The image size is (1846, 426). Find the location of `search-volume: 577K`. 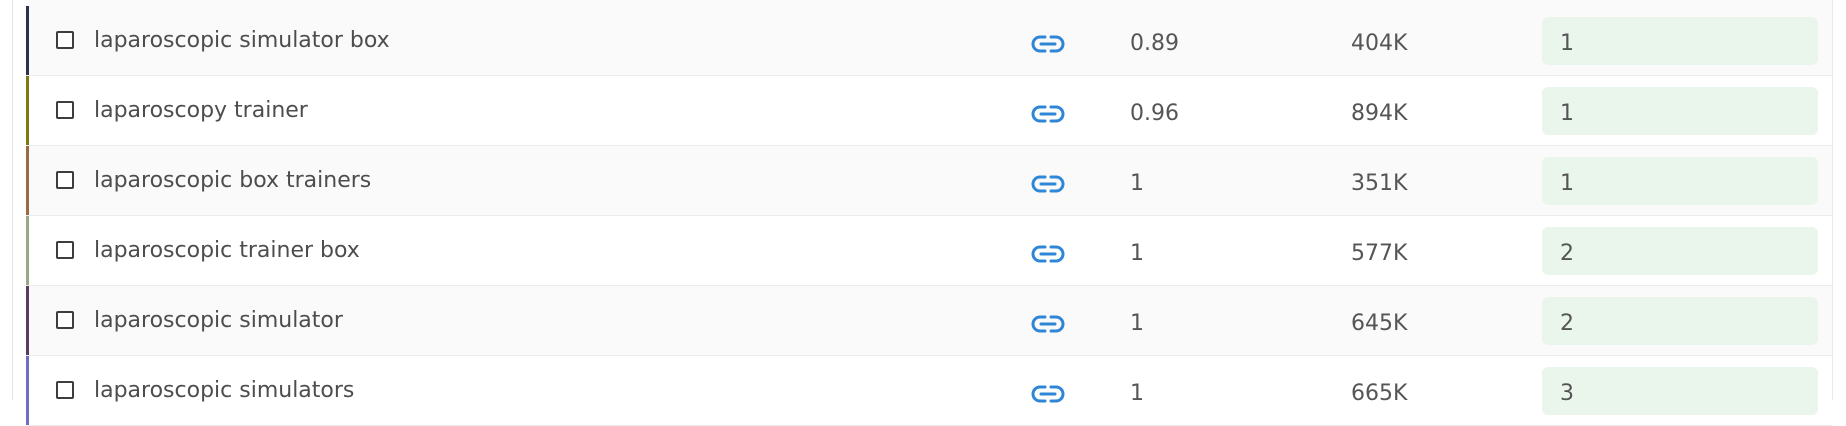

search-volume: 577K is located at coordinates (1379, 253).